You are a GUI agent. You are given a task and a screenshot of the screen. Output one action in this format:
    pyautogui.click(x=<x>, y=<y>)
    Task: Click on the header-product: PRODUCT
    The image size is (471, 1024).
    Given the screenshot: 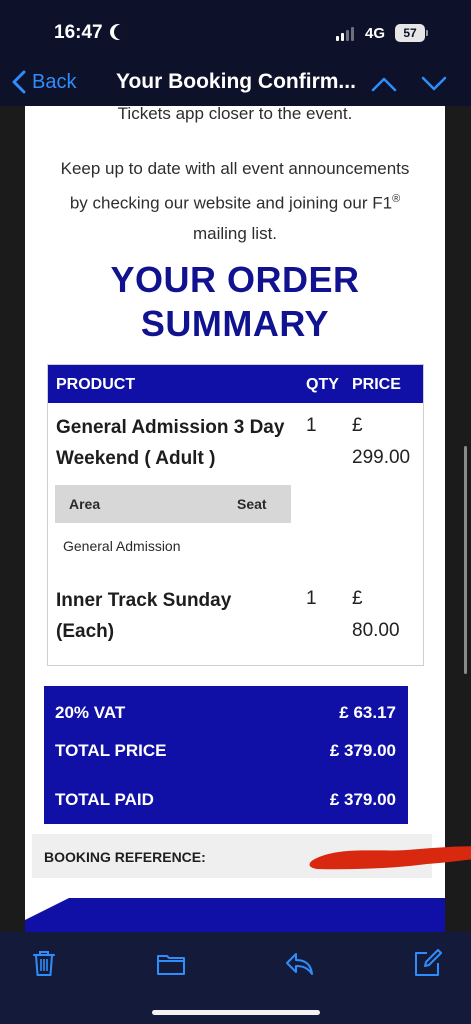 What is the action you would take?
    pyautogui.click(x=96, y=384)
    